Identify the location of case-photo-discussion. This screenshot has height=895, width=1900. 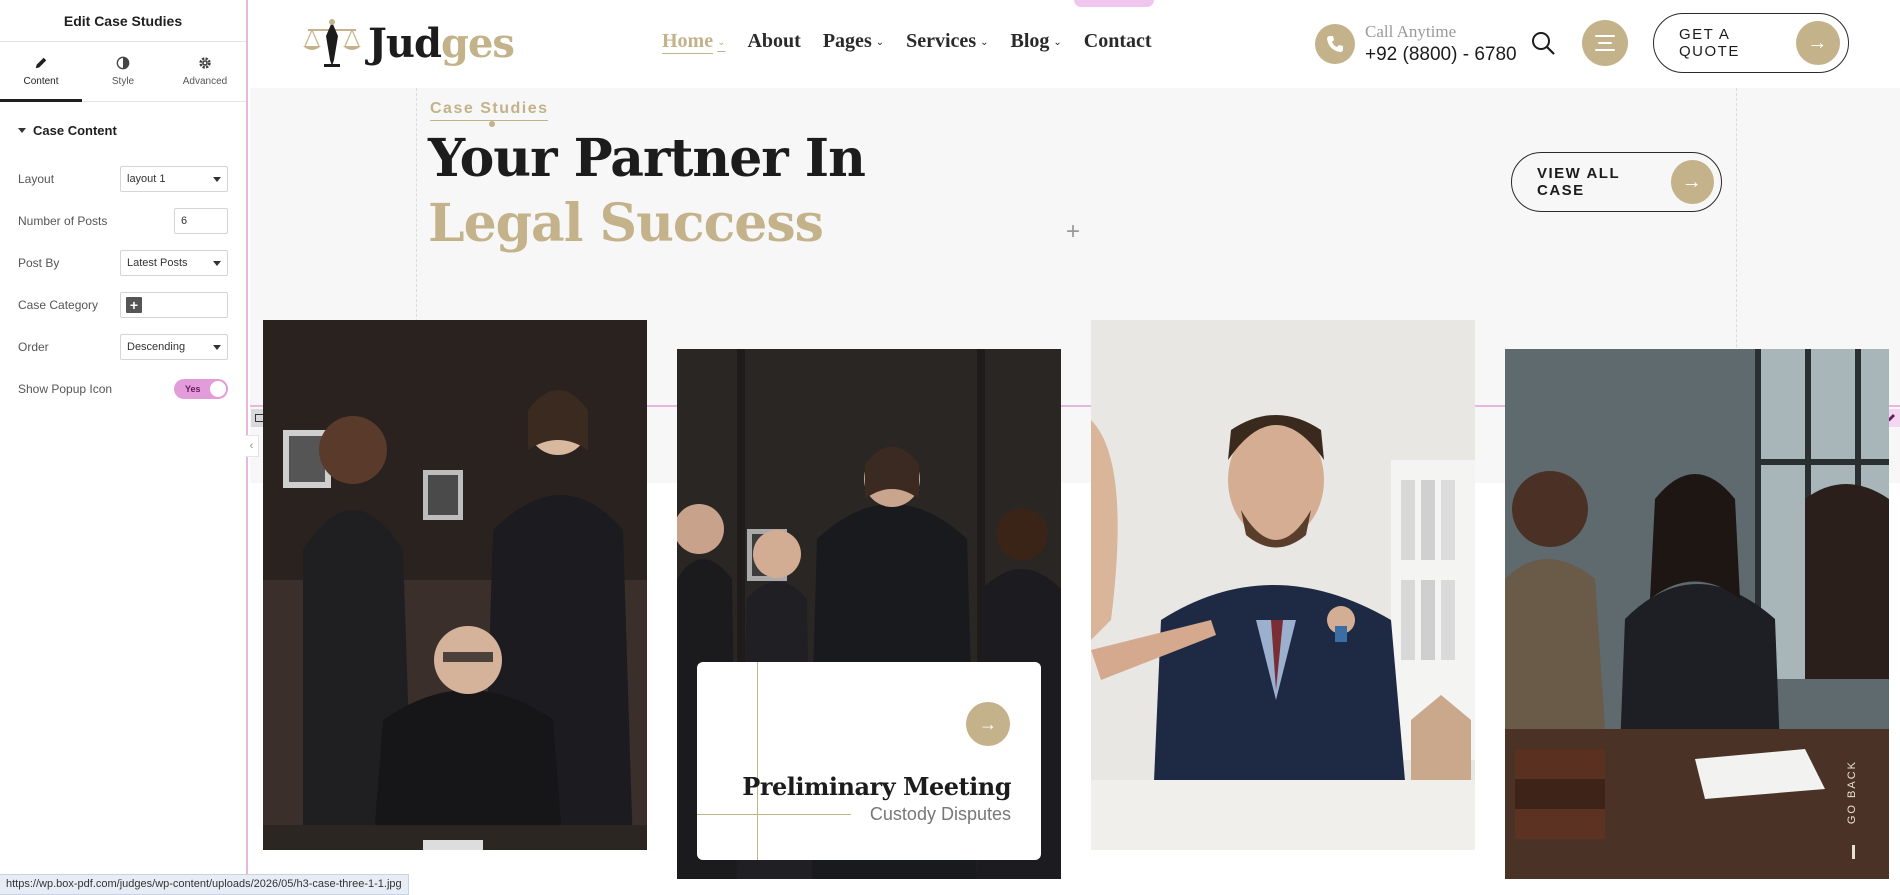
(1697, 614).